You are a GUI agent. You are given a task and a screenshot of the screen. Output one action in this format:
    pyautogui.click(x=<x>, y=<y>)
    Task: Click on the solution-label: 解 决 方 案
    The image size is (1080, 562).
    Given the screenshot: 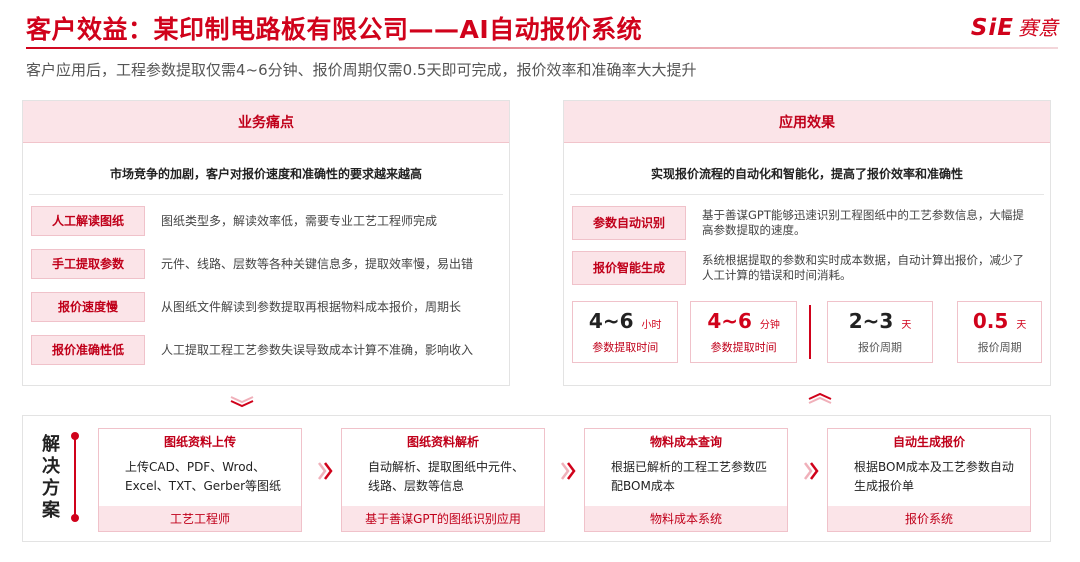 What is the action you would take?
    pyautogui.click(x=51, y=478)
    